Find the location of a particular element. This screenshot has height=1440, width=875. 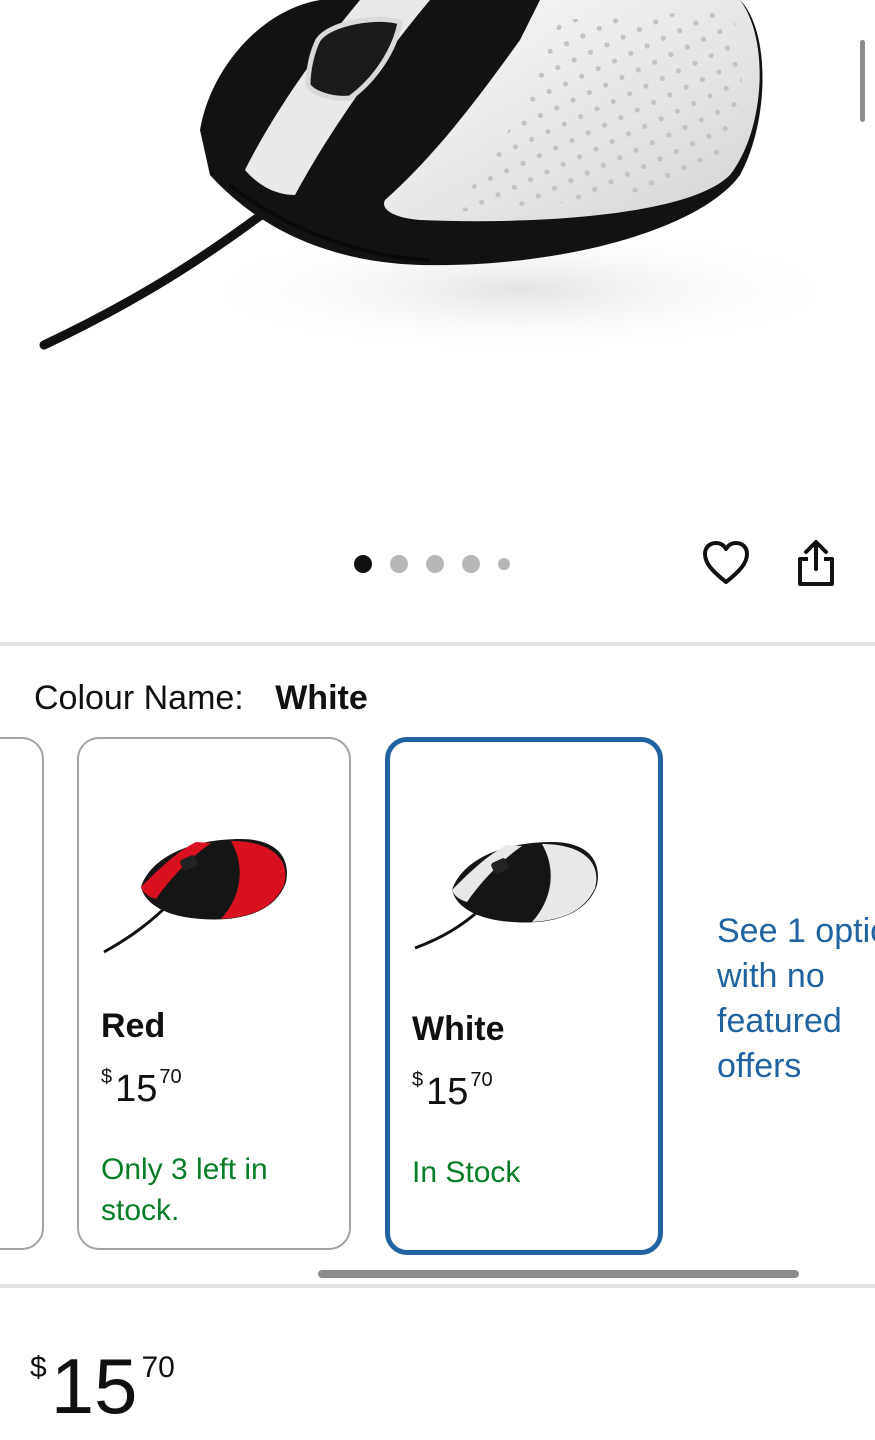

see-more-options-link: See 1 option with no featured offers is located at coordinates (796, 999).